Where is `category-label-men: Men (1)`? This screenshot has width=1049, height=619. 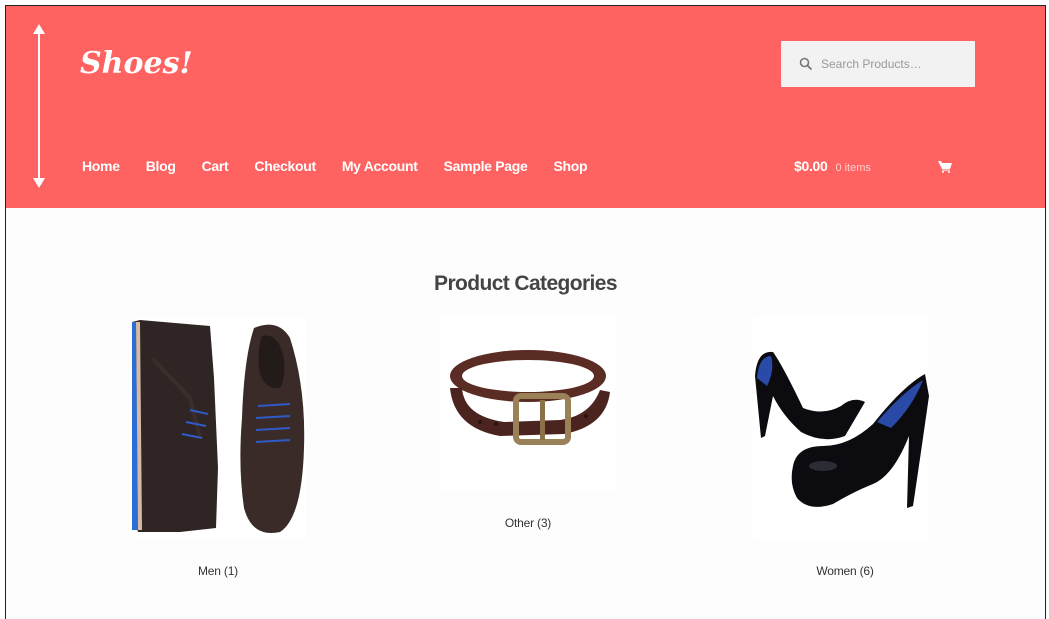
category-label-men: Men (1) is located at coordinates (218, 571).